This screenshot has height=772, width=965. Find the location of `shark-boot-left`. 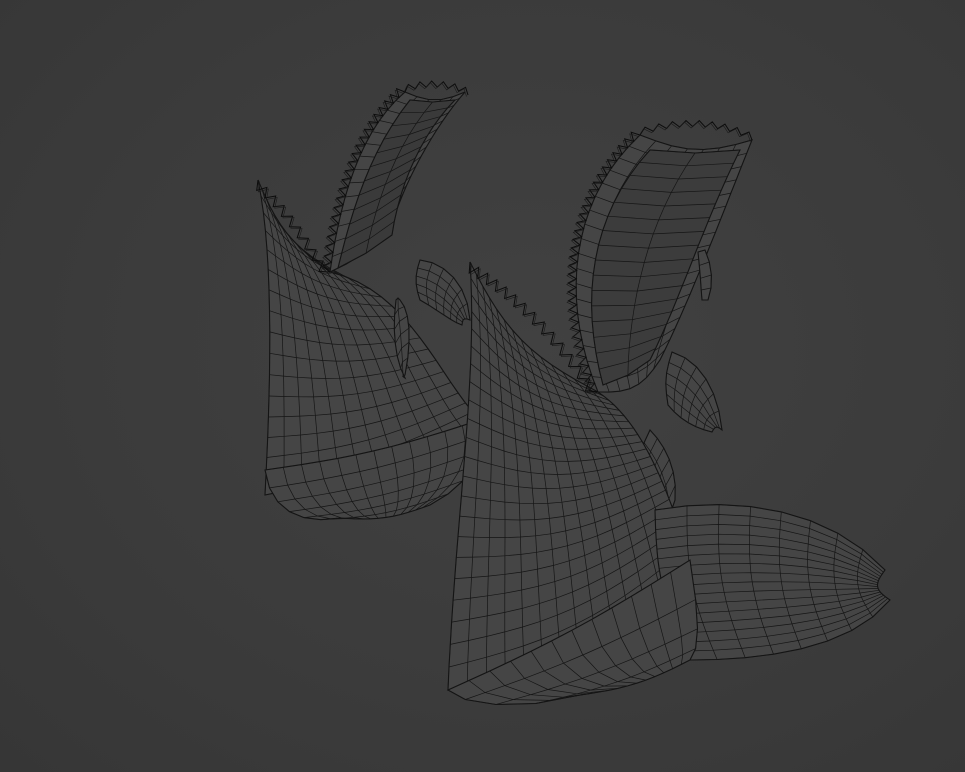

shark-boot-left is located at coordinates (370, 300).